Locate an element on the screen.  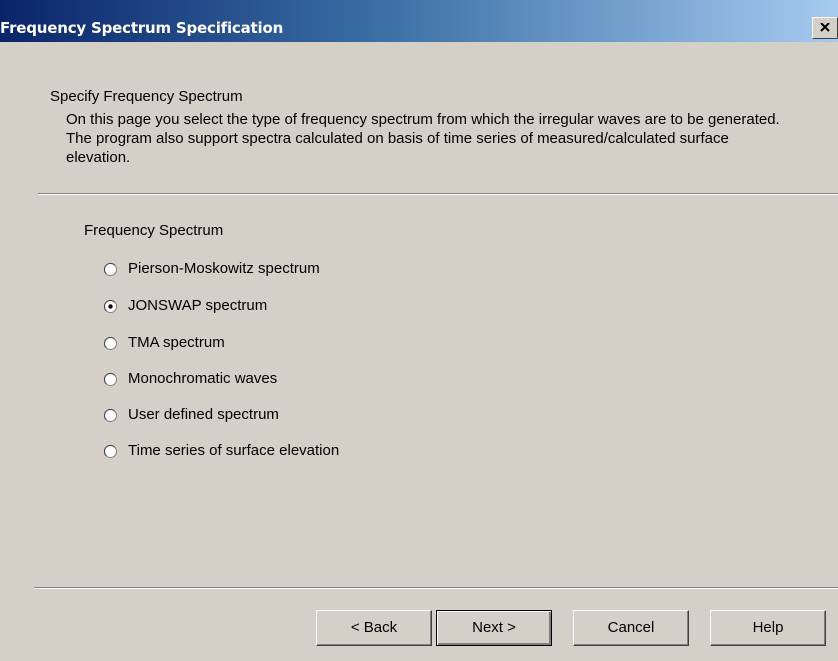
close-icon is located at coordinates (825, 27).